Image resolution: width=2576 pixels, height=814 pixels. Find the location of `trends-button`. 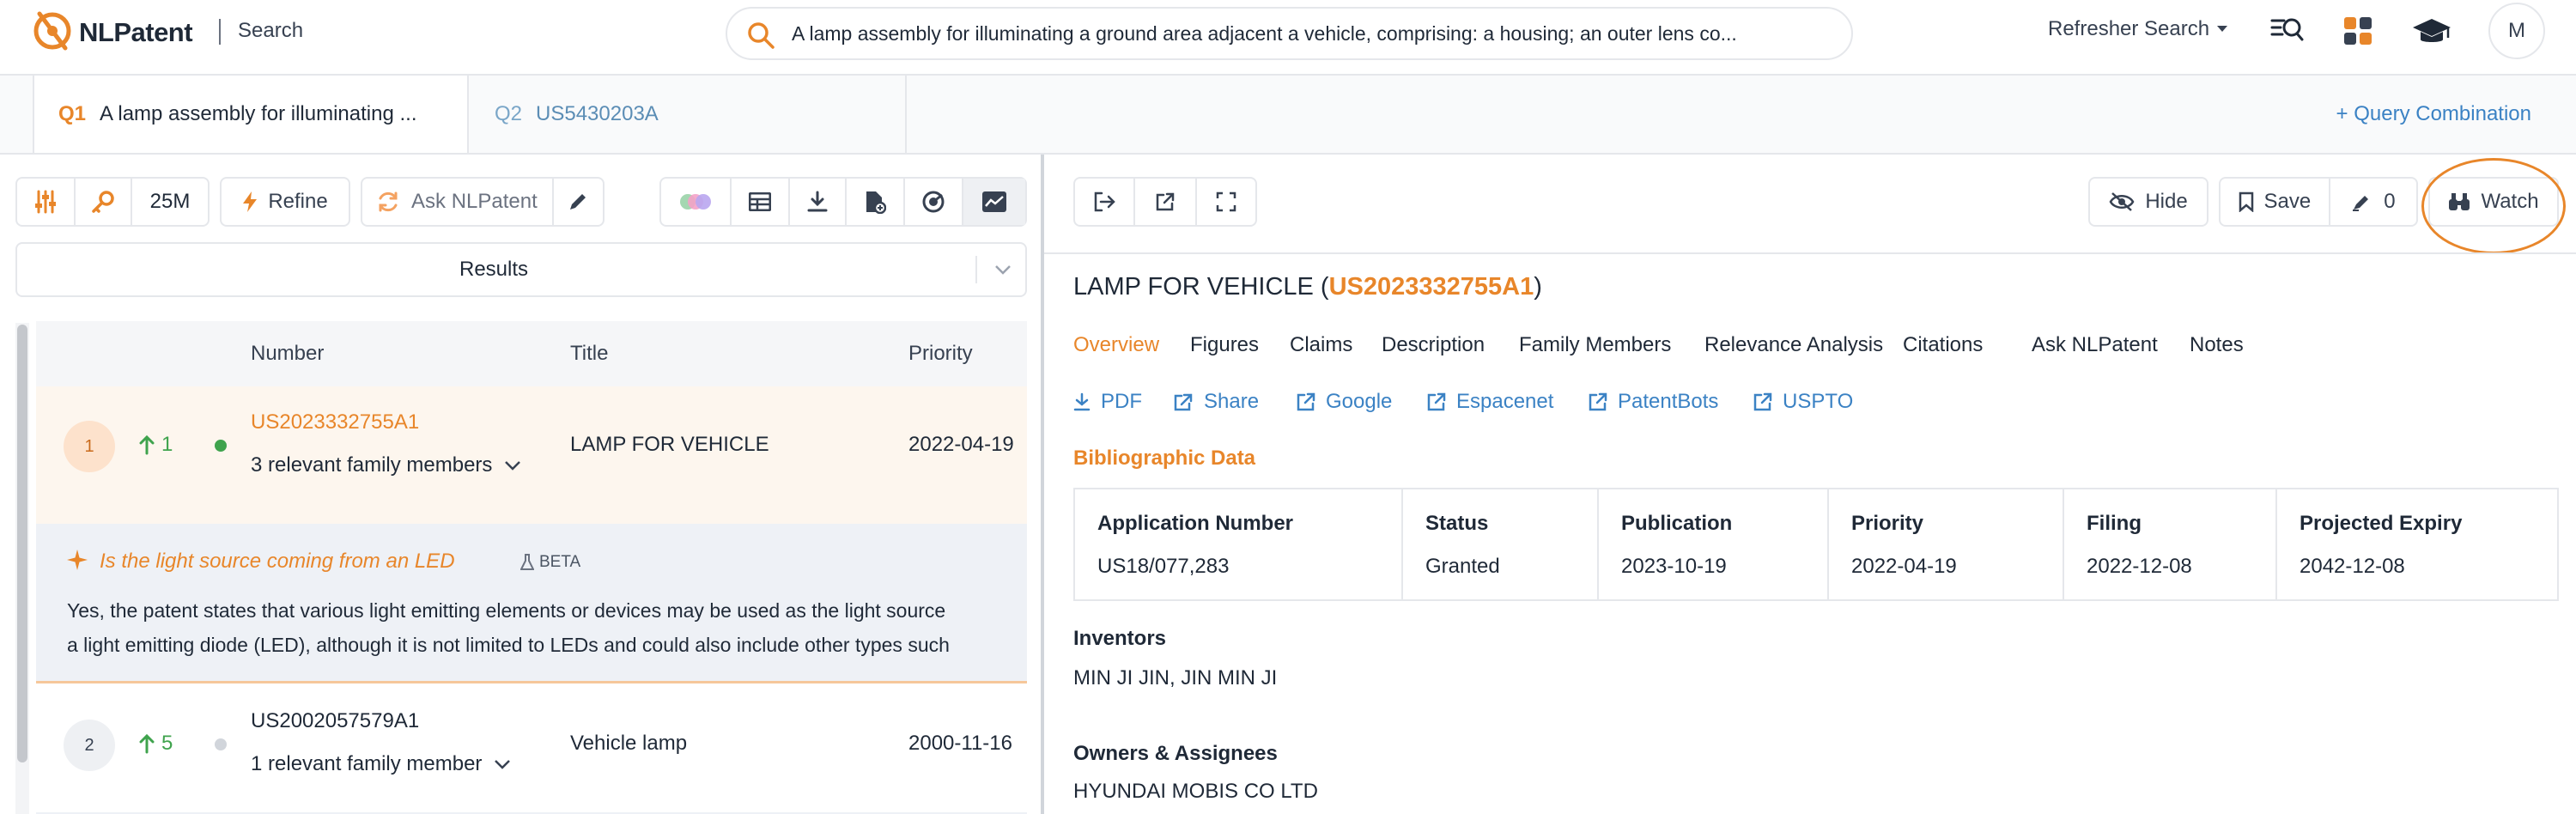

trends-button is located at coordinates (994, 202).